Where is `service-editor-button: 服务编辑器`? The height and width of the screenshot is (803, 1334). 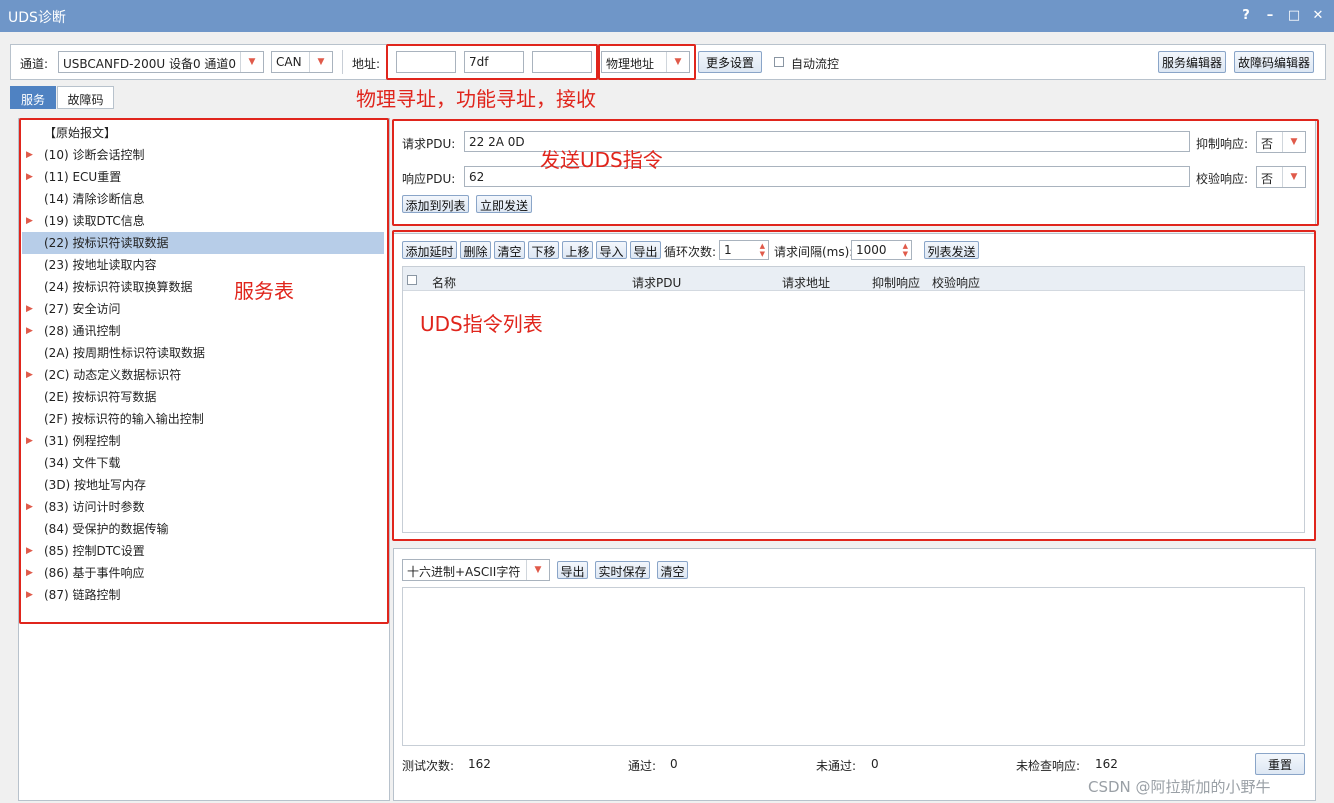 service-editor-button: 服务编辑器 is located at coordinates (1192, 62).